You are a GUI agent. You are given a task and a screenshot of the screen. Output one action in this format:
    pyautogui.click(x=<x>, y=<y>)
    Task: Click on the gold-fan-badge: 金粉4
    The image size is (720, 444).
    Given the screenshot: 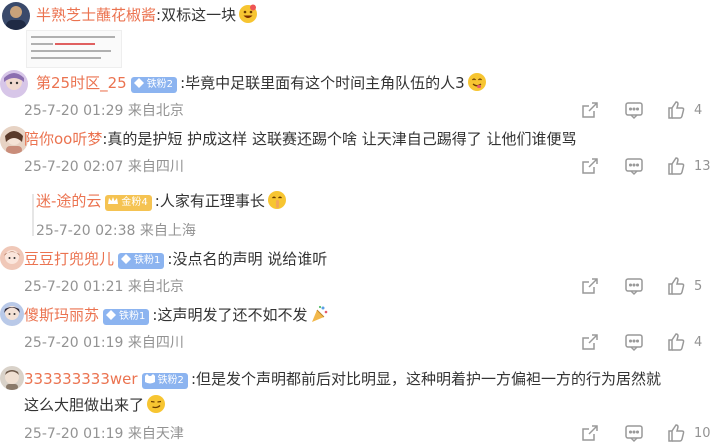 What is the action you would take?
    pyautogui.click(x=128, y=203)
    